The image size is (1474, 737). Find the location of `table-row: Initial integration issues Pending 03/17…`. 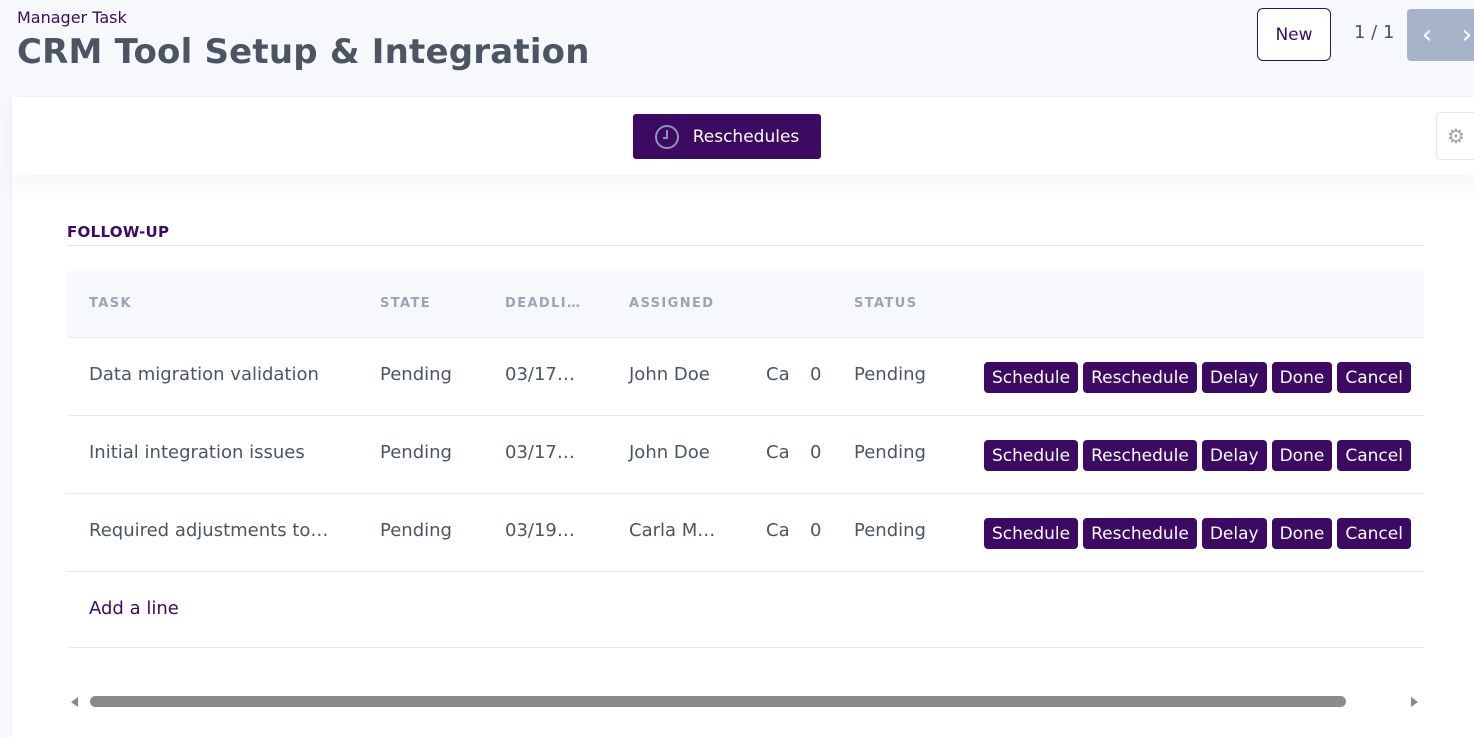

table-row: Initial integration issues Pending 03/17… is located at coordinates (745, 455).